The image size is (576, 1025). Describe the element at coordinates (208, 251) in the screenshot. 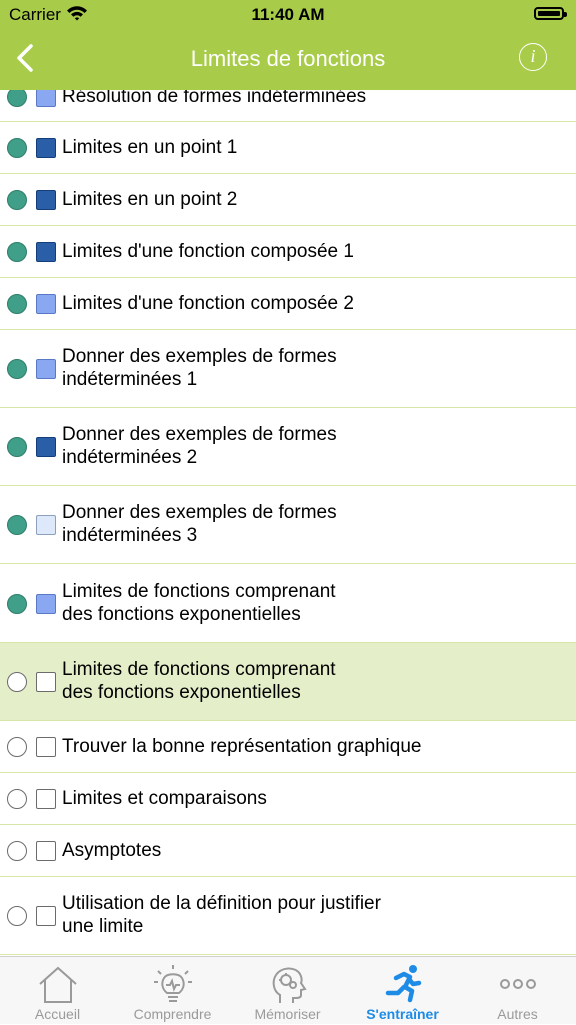

I see `label-line: Limites d'une fonction composée 1` at that location.